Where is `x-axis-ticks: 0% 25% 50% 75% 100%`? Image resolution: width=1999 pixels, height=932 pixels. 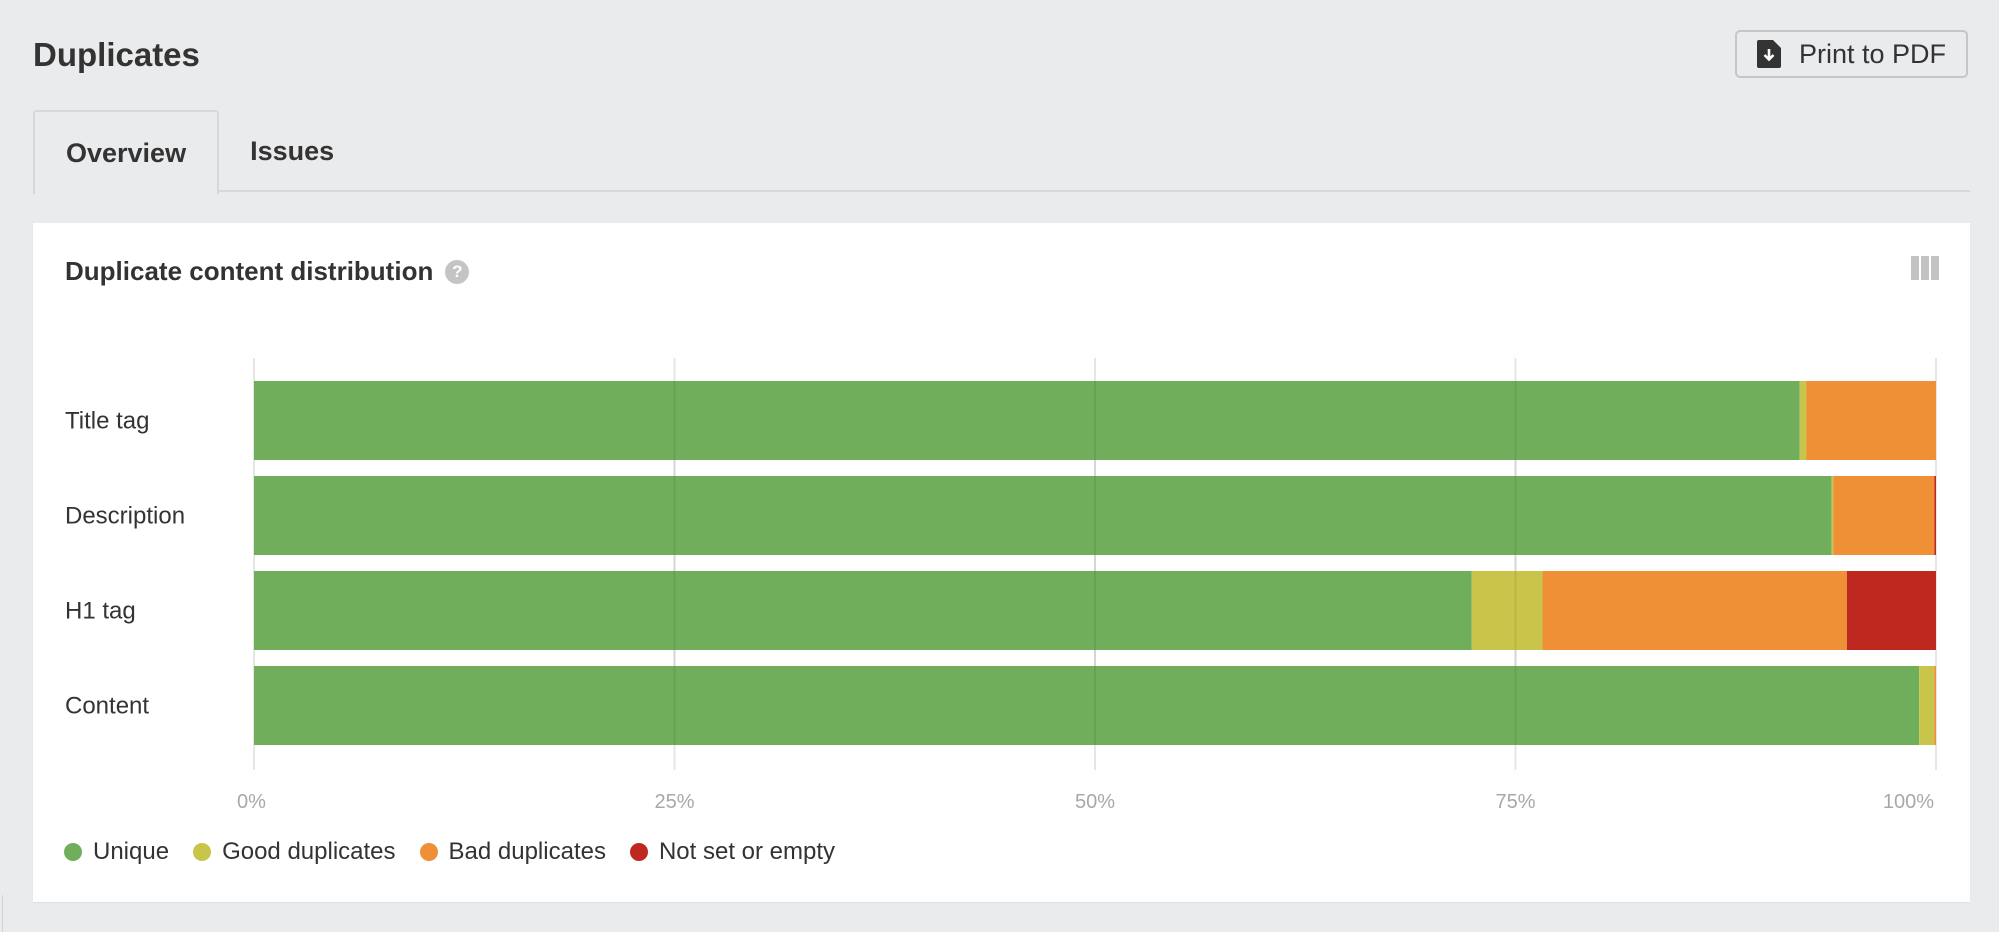 x-axis-ticks: 0% 25% 50% 75% 100% is located at coordinates (1085, 802).